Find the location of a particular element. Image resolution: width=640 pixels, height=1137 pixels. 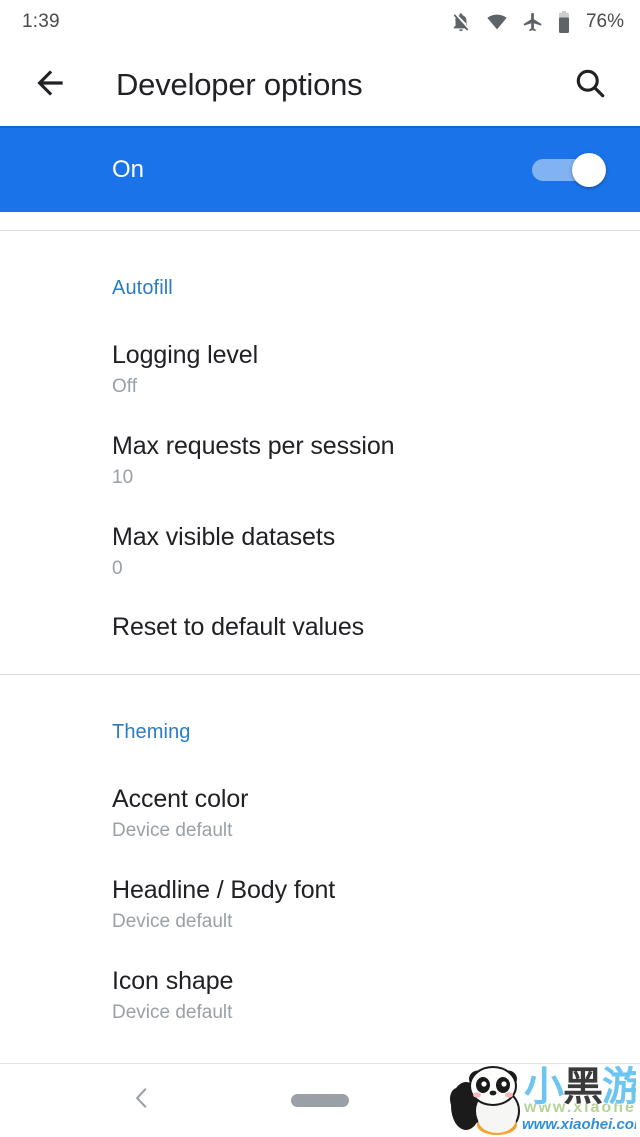

nav-back-button is located at coordinates (142, 1101).